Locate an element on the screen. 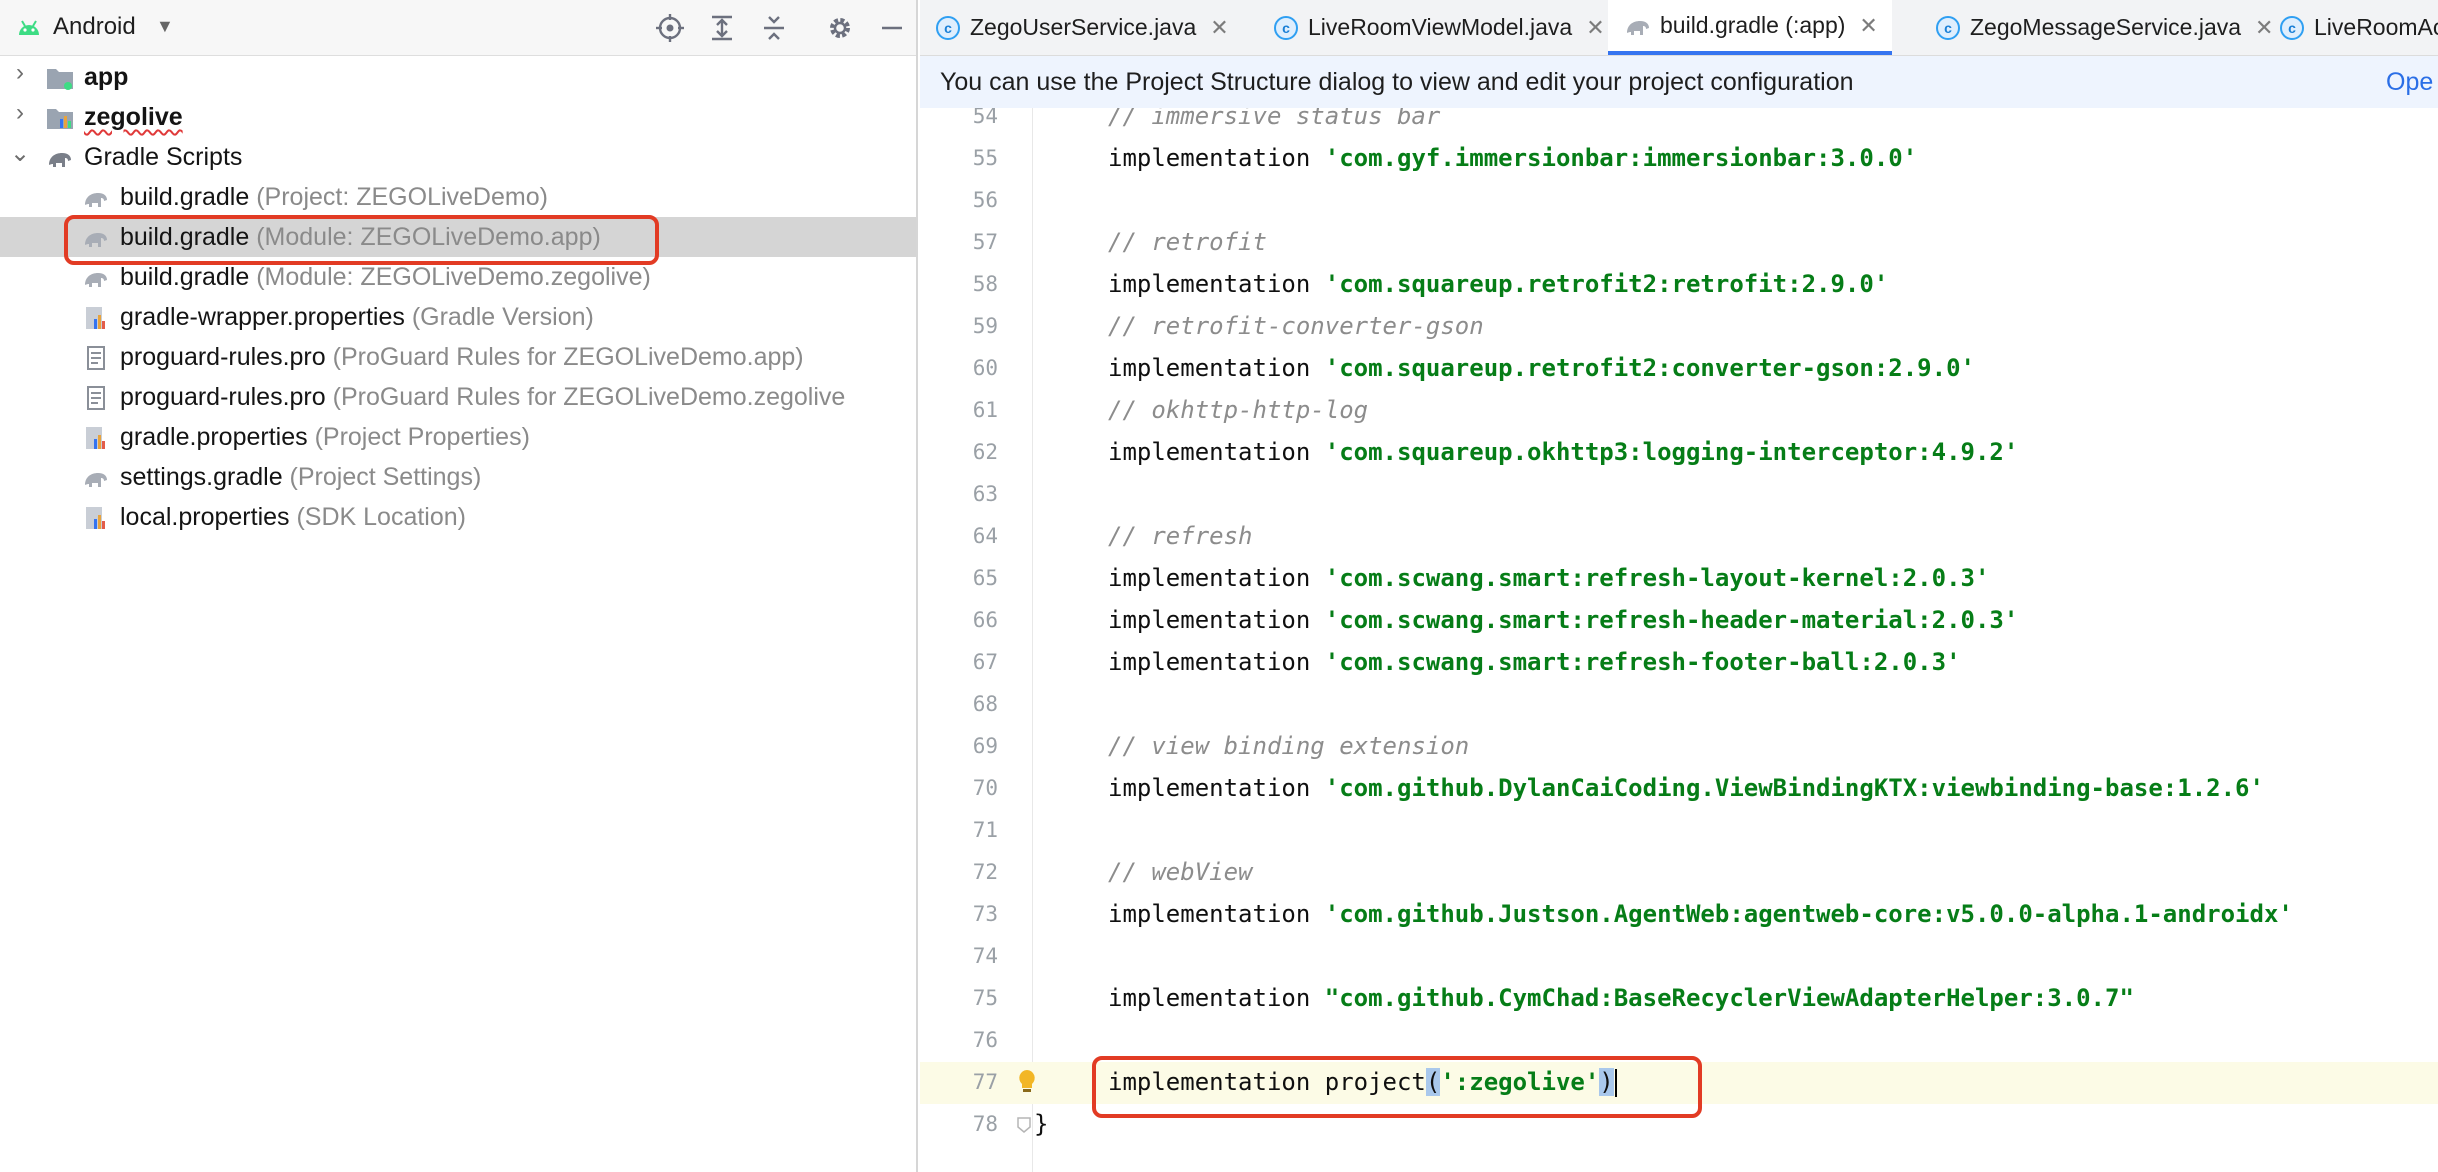 The width and height of the screenshot is (2438, 1172). settings-icon is located at coordinates (840, 28).